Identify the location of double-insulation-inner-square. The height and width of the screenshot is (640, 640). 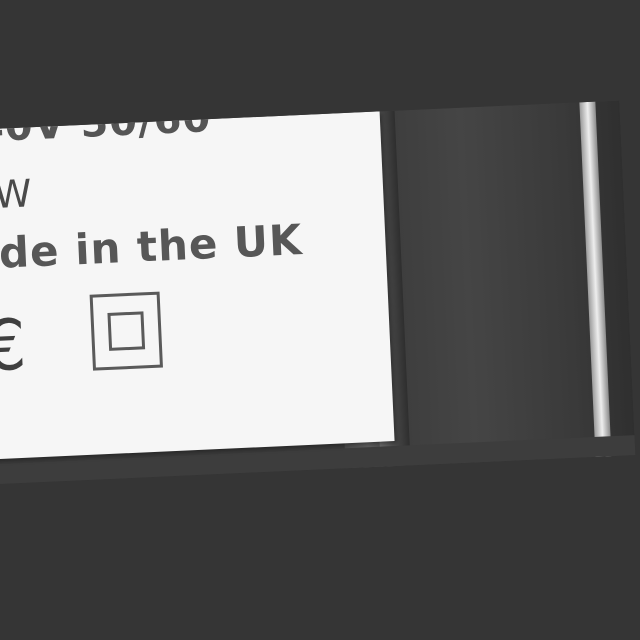
(126, 331).